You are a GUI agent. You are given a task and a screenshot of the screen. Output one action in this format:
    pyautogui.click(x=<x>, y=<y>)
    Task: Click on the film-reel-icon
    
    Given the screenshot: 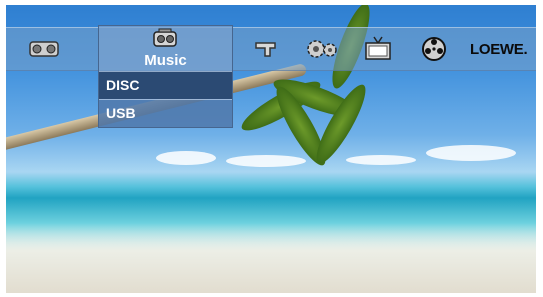 What is the action you would take?
    pyautogui.click(x=44, y=49)
    